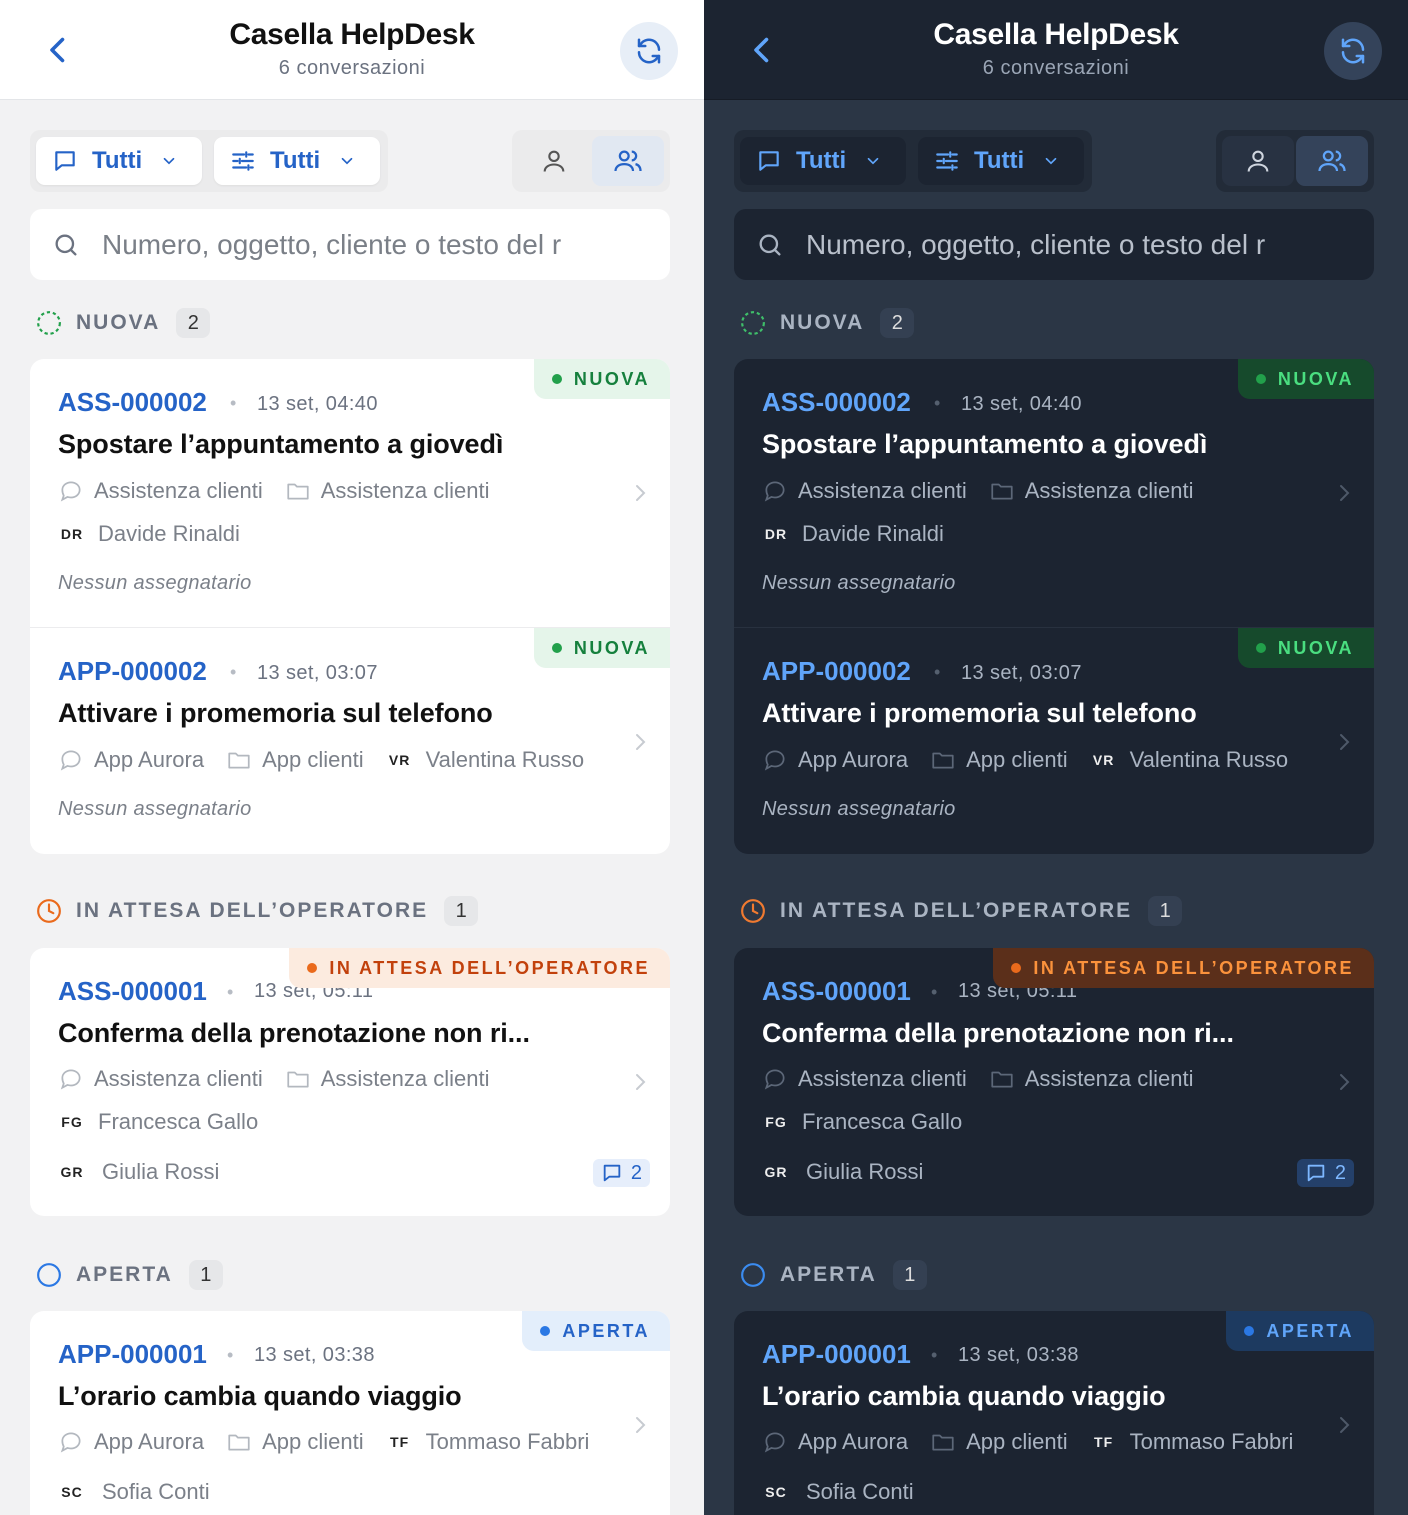  I want to click on ticket-assignee: GR Giulia Rossi, so click(139, 1172).